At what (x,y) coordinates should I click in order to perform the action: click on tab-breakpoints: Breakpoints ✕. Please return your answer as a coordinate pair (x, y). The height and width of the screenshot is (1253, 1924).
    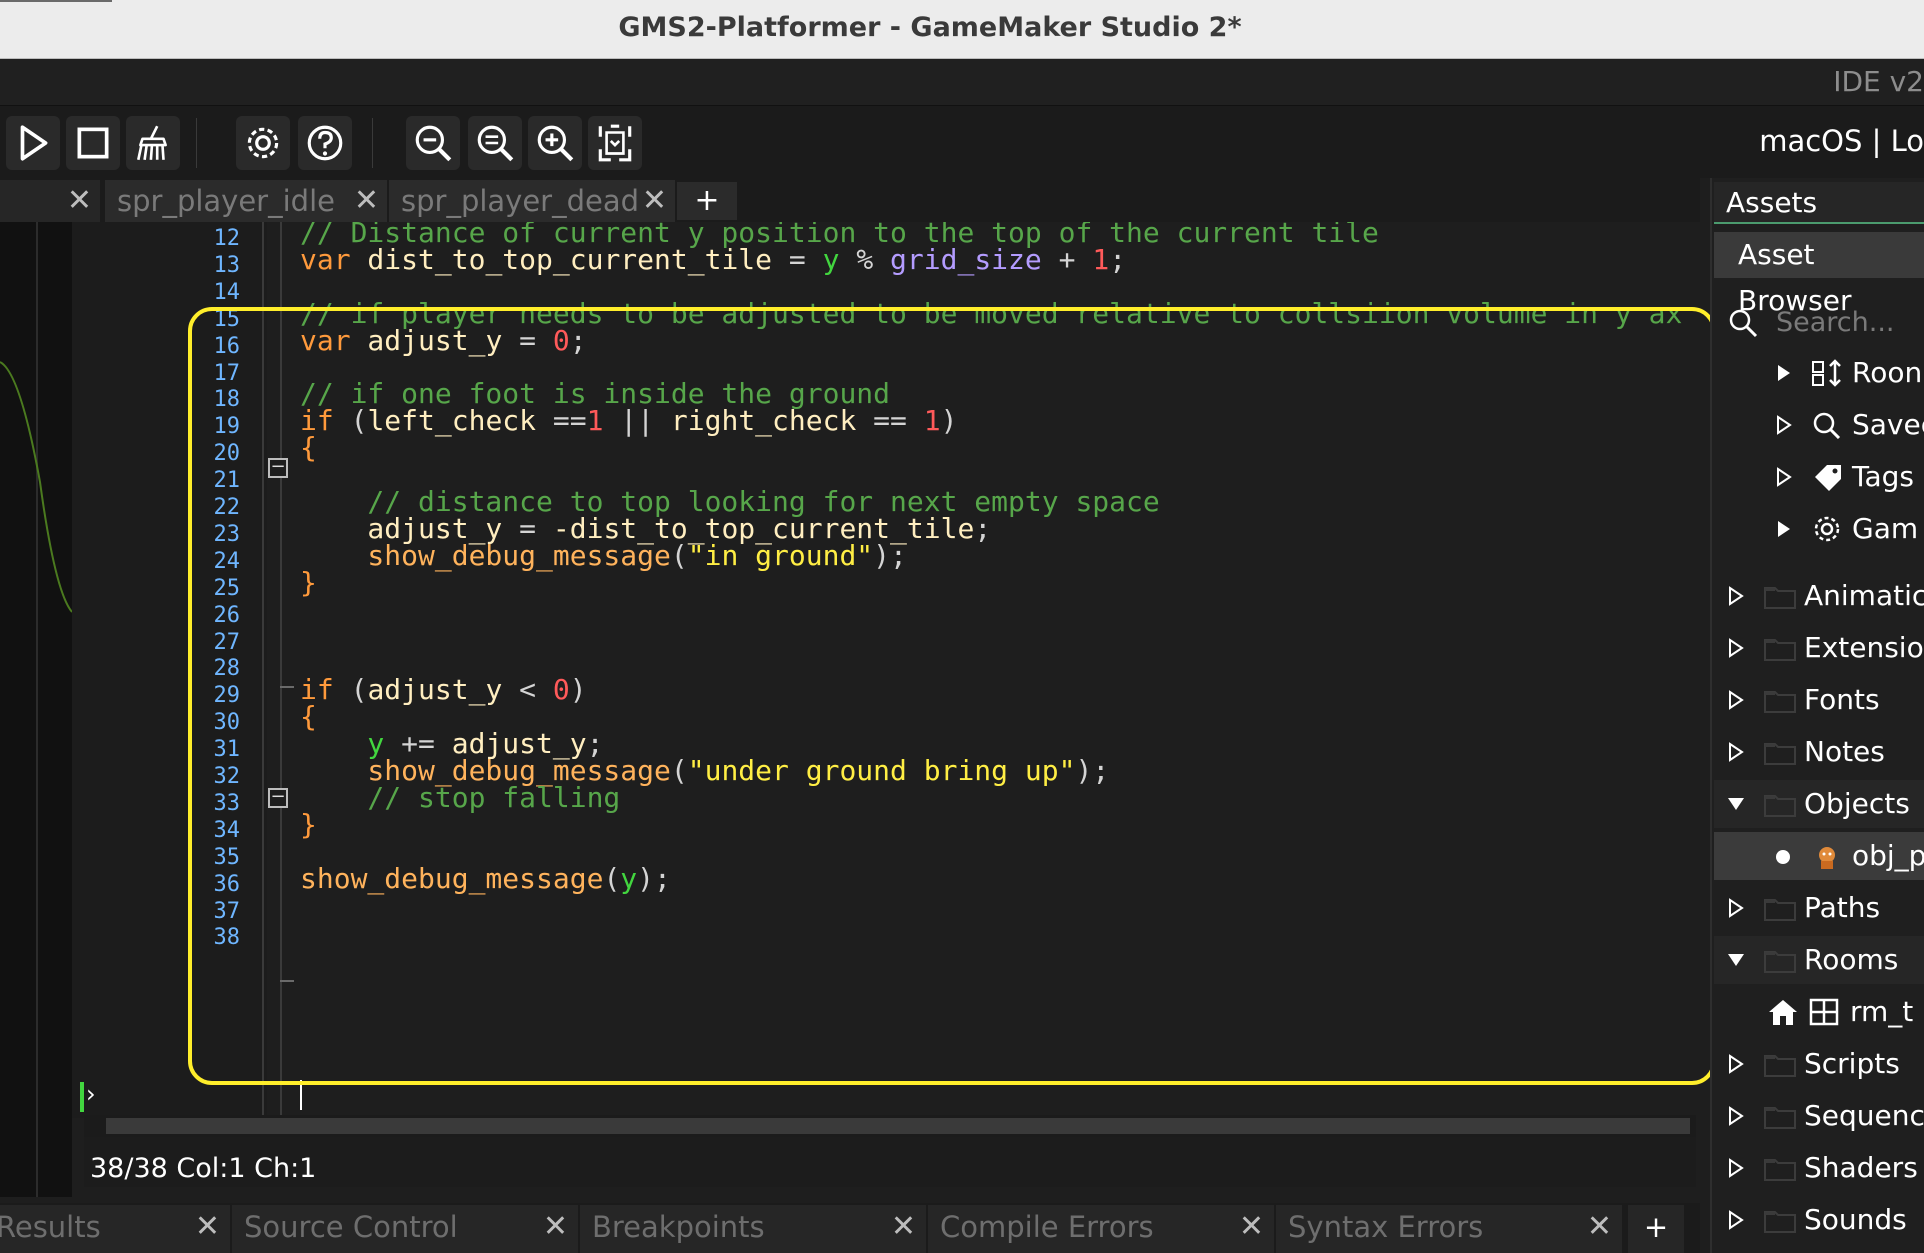
    Looking at the image, I should click on (753, 1229).